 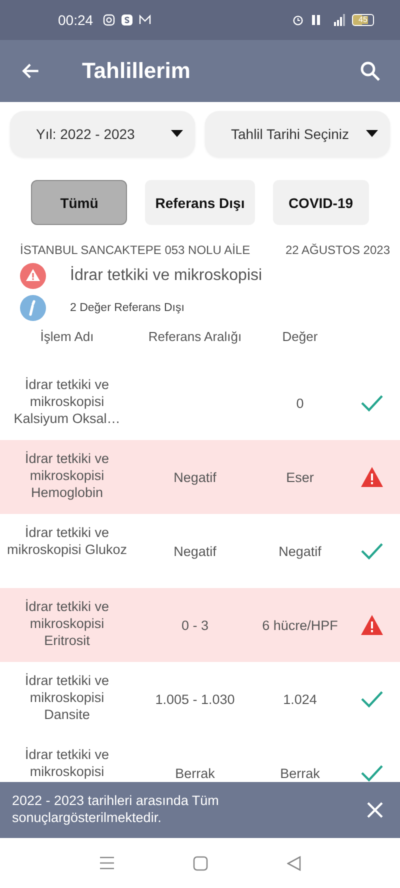 I want to click on mail-icon, so click(x=145, y=20).